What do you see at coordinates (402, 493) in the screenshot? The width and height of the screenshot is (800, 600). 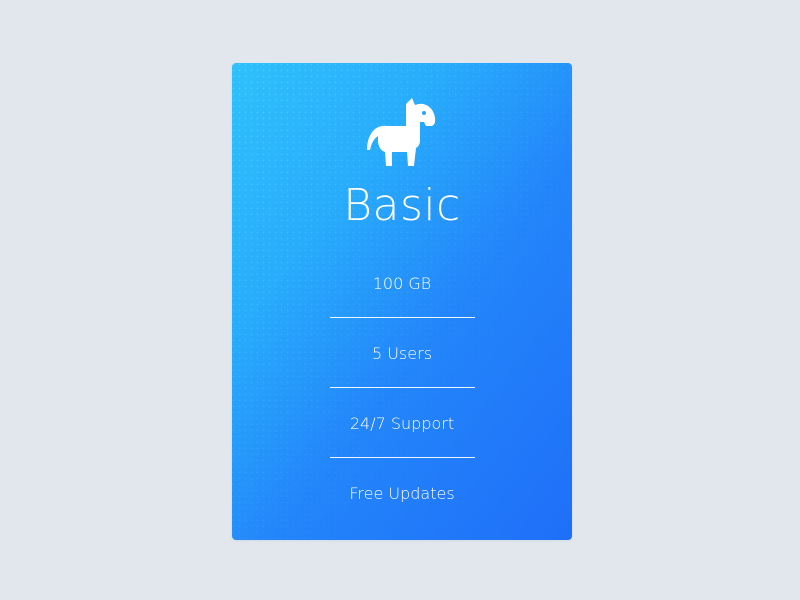 I see `feature-updates: Free Updates` at bounding box center [402, 493].